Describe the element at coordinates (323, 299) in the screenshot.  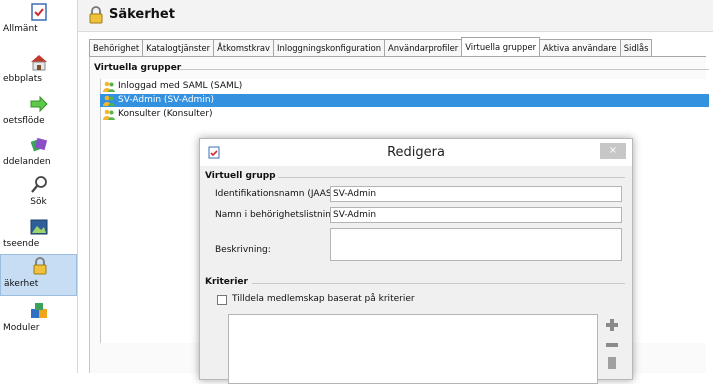
I see `criteria-checkbox-label: Tilldela medlemskap baserat på kriterier` at that location.